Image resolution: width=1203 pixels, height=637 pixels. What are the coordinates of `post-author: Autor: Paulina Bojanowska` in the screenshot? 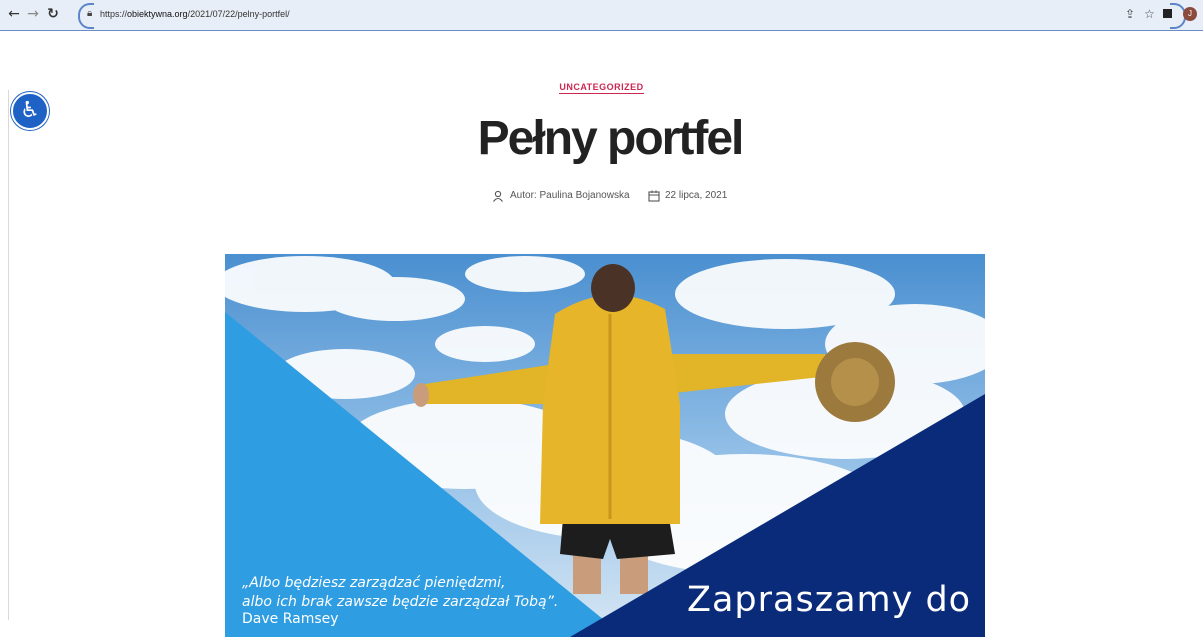 It's located at (570, 195).